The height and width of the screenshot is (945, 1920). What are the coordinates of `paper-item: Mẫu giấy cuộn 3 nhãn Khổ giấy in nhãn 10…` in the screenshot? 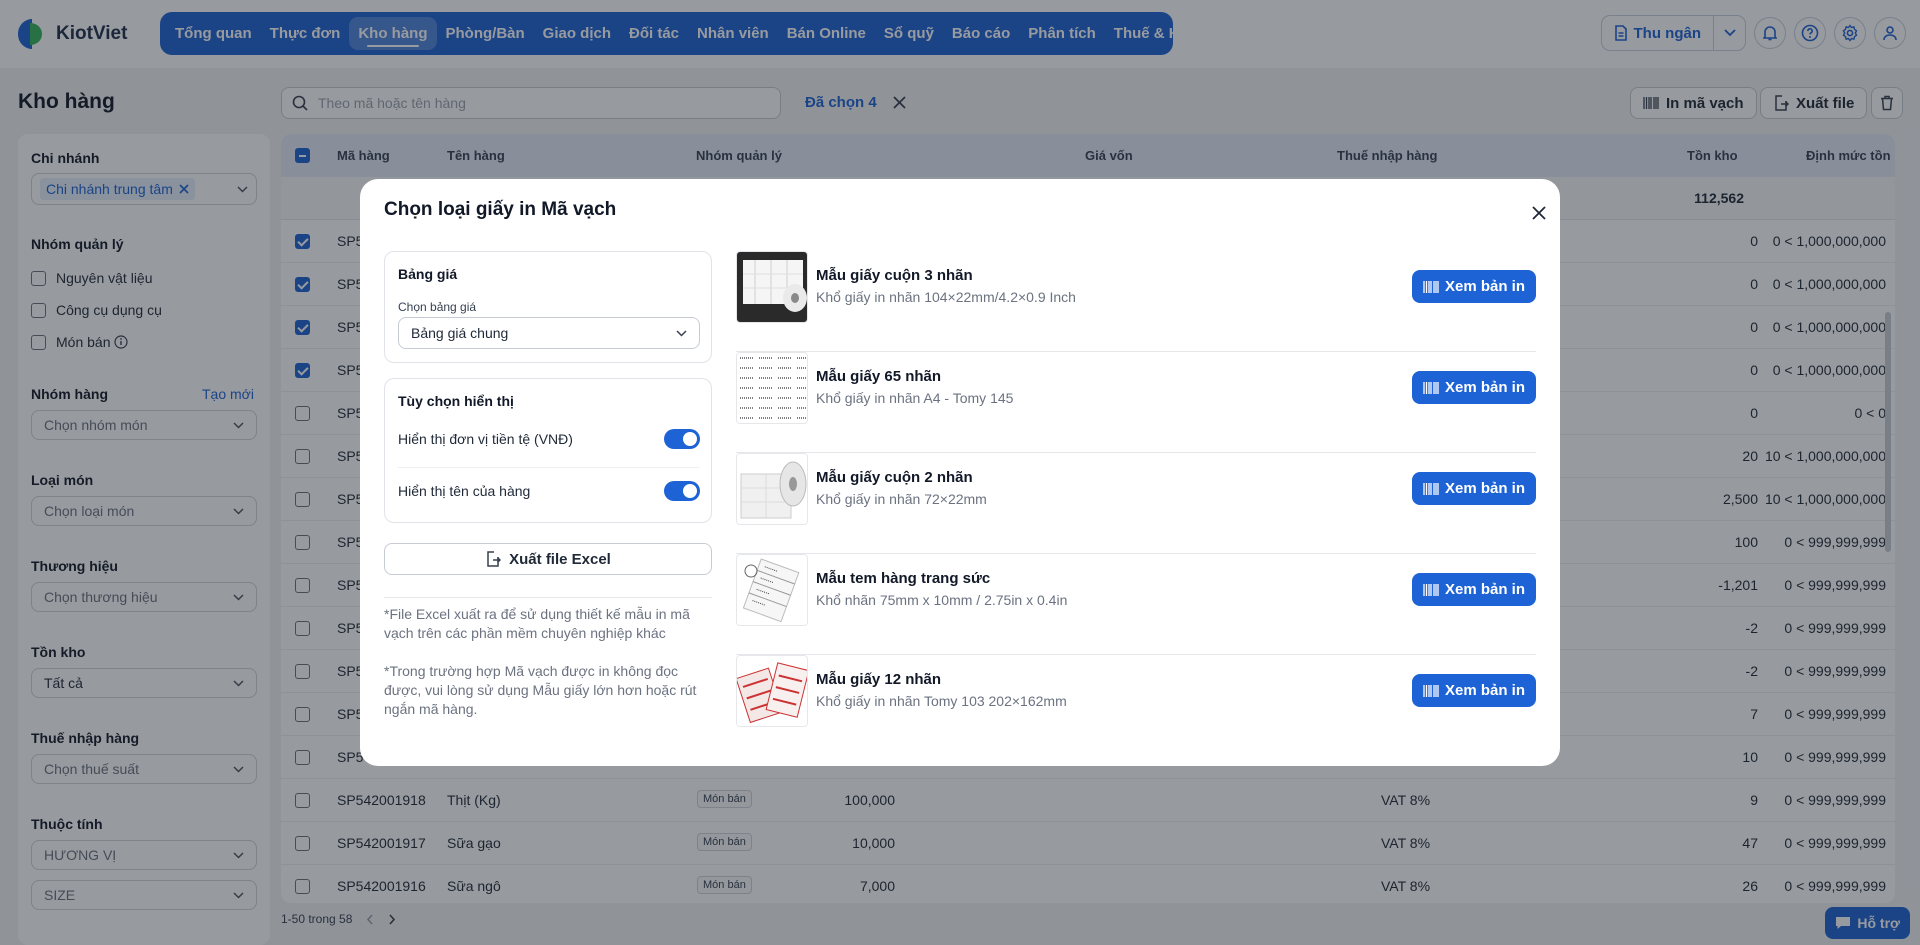 It's located at (1136, 301).